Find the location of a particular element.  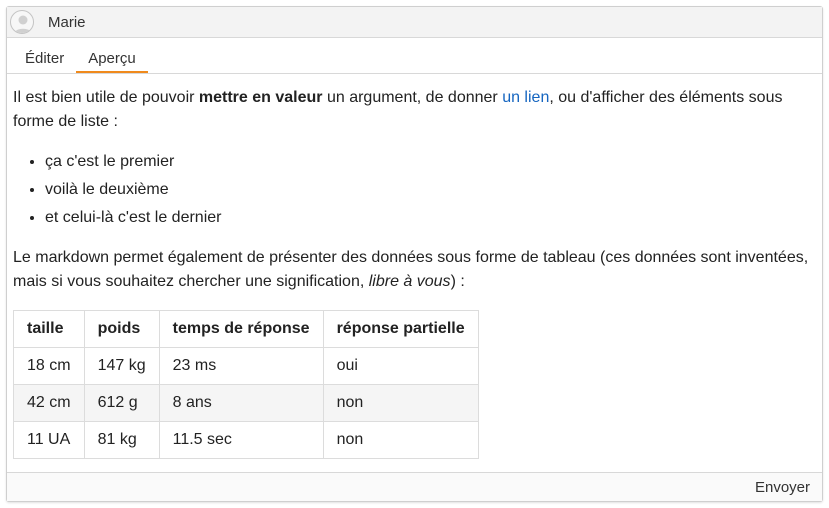

link-un-lien: un lien is located at coordinates (525, 97).